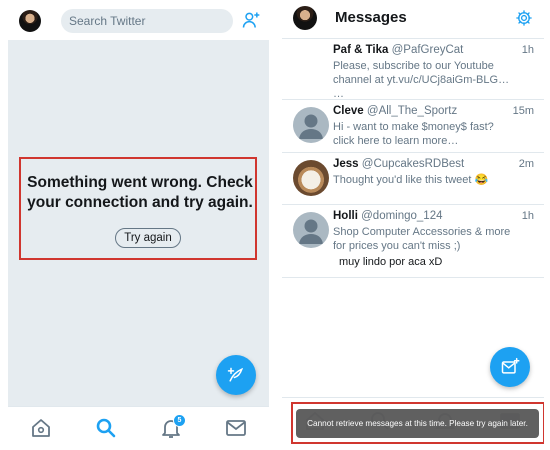 This screenshot has height=450, width=550. I want to click on try-again-button: Try again, so click(148, 238).